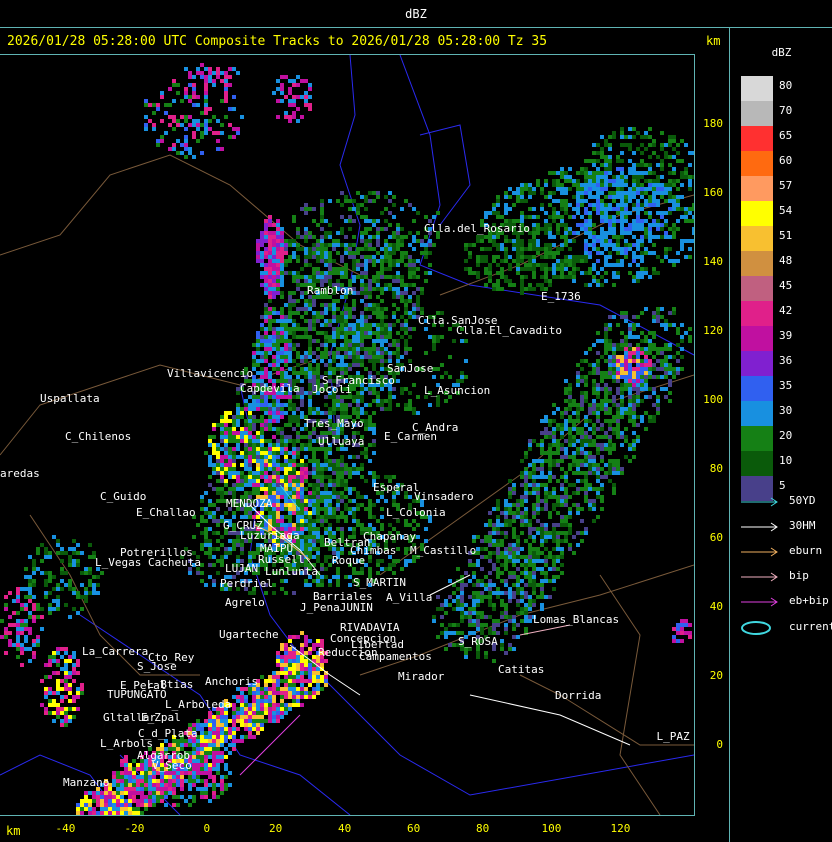 This screenshot has width=832, height=842. What do you see at coordinates (786, 410) in the screenshot?
I see `legend-level-label: 30` at bounding box center [786, 410].